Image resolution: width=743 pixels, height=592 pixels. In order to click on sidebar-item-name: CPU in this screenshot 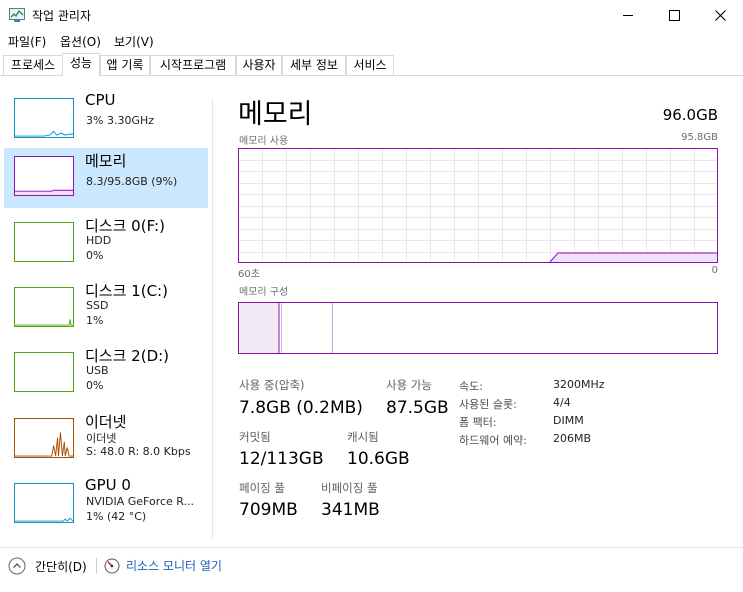, I will do `click(100, 100)`.